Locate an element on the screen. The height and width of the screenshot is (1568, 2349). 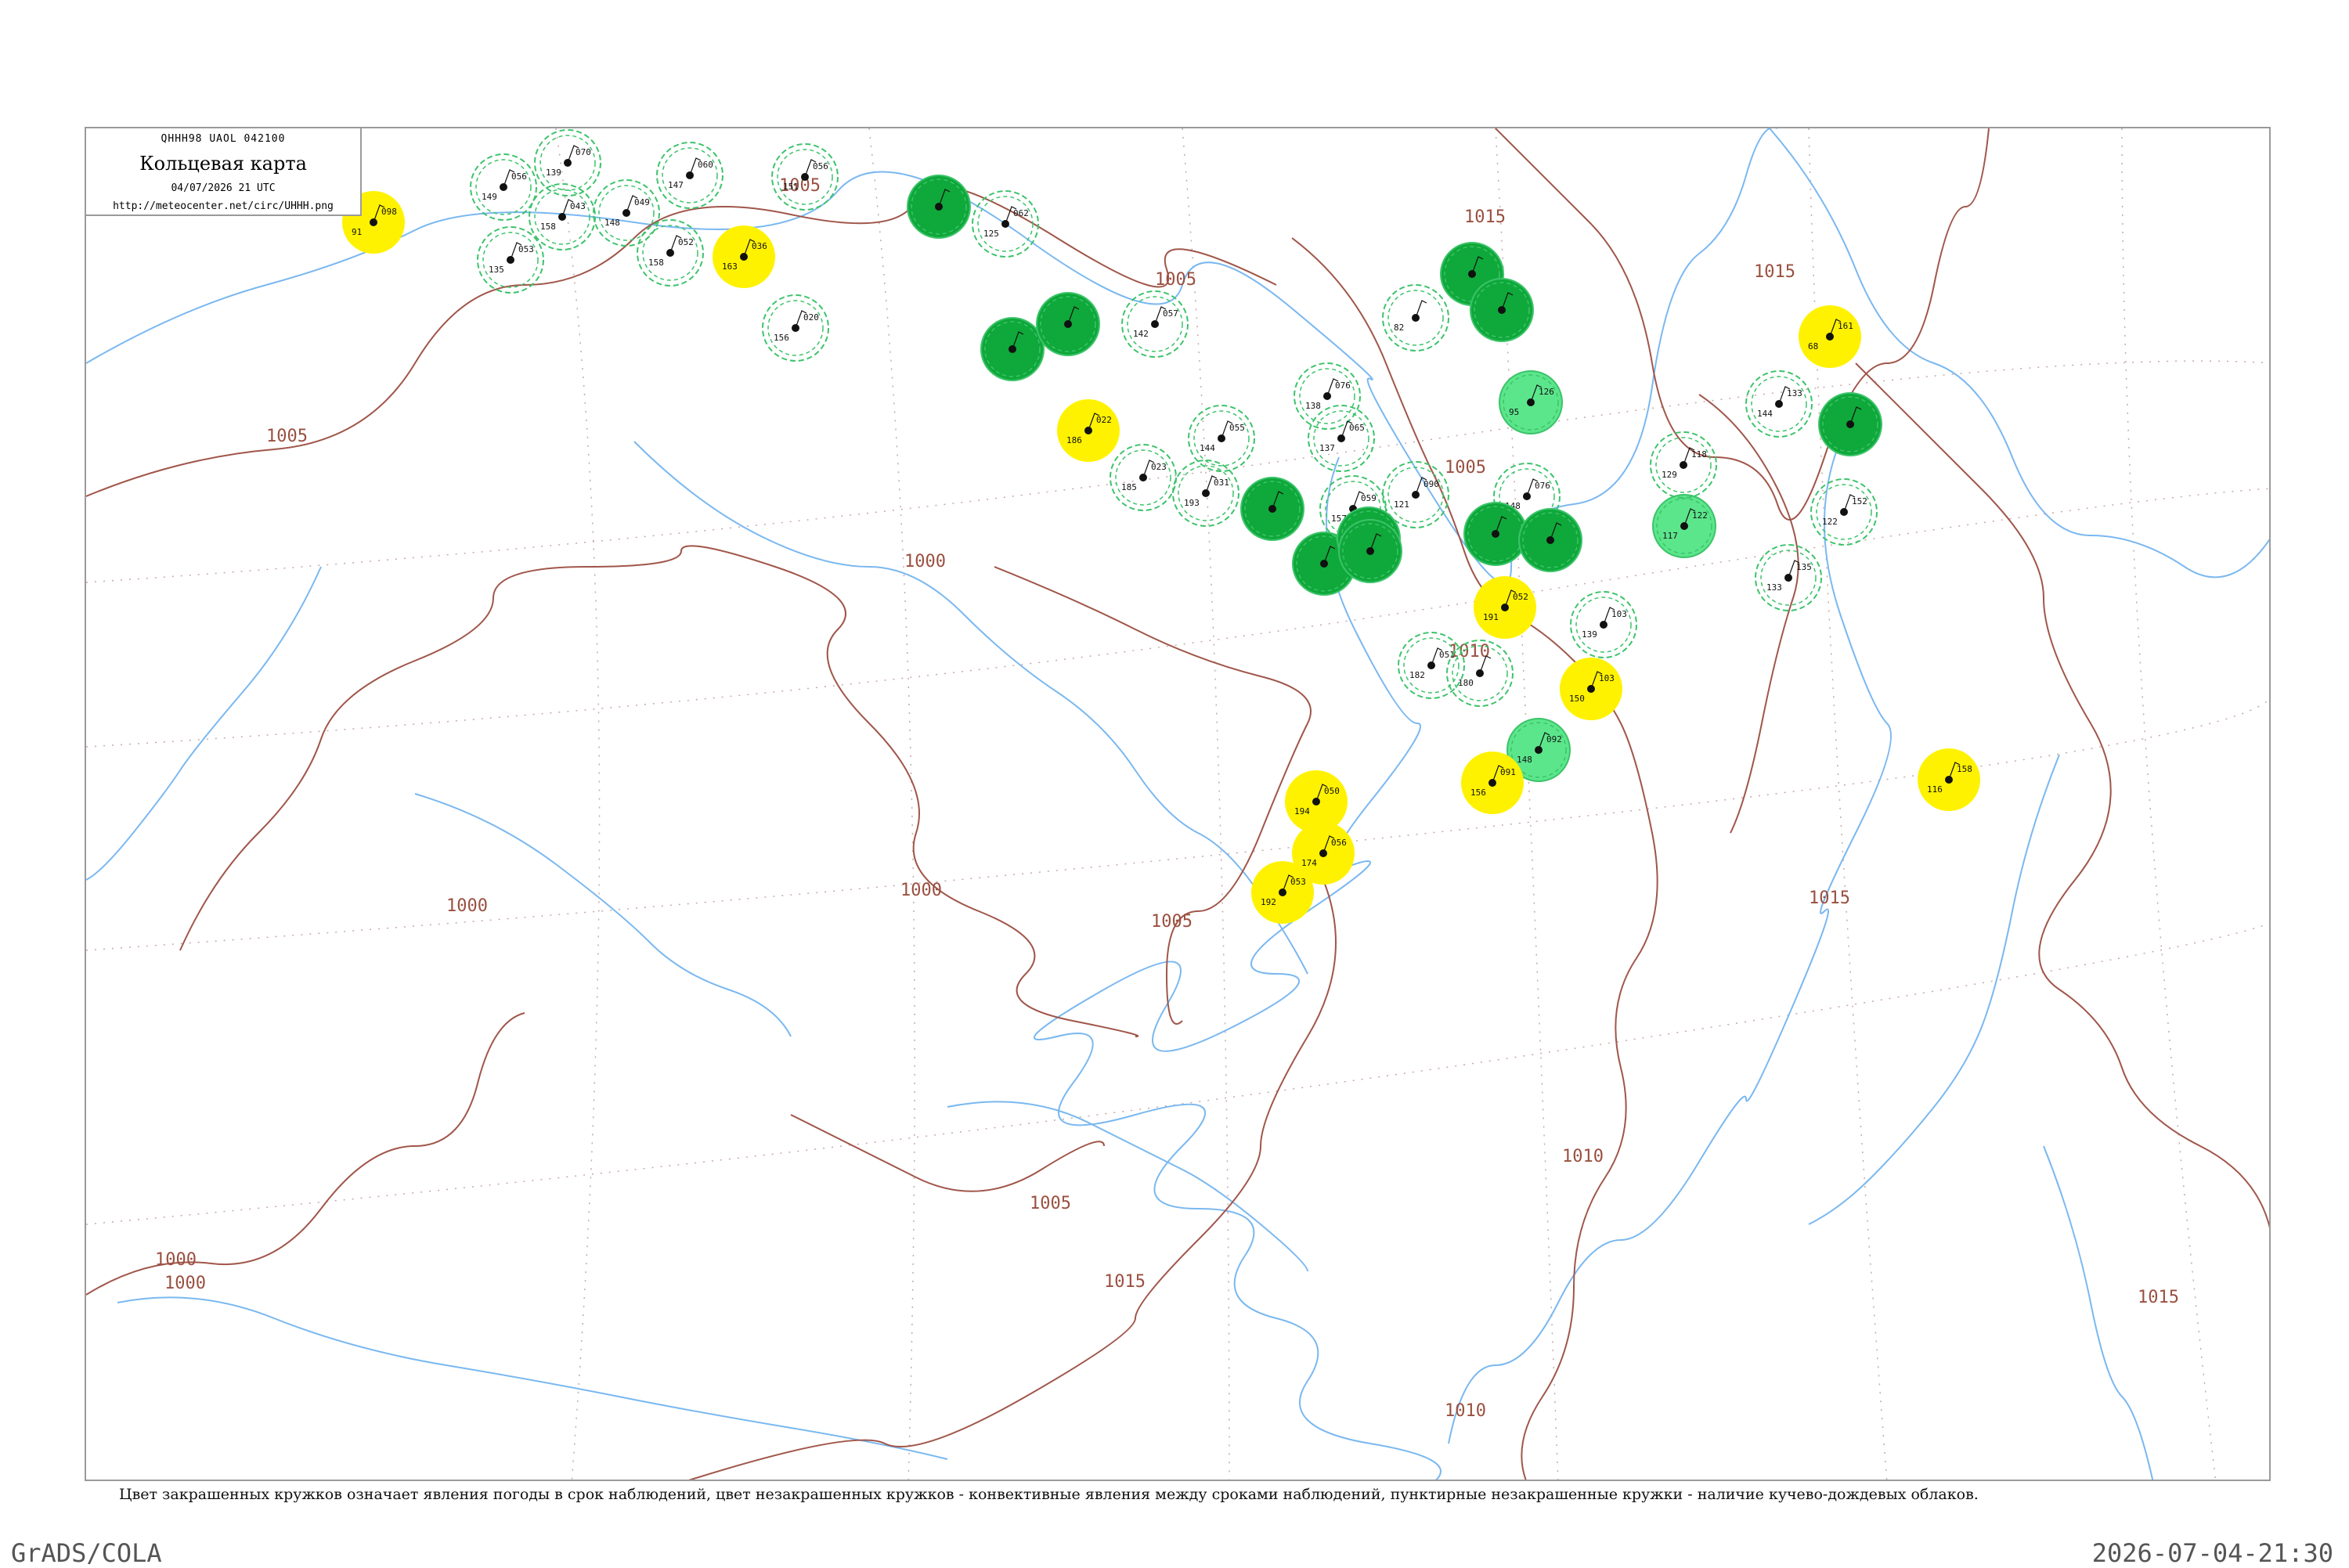
station-temperature: 148 is located at coordinates (1525, 760).